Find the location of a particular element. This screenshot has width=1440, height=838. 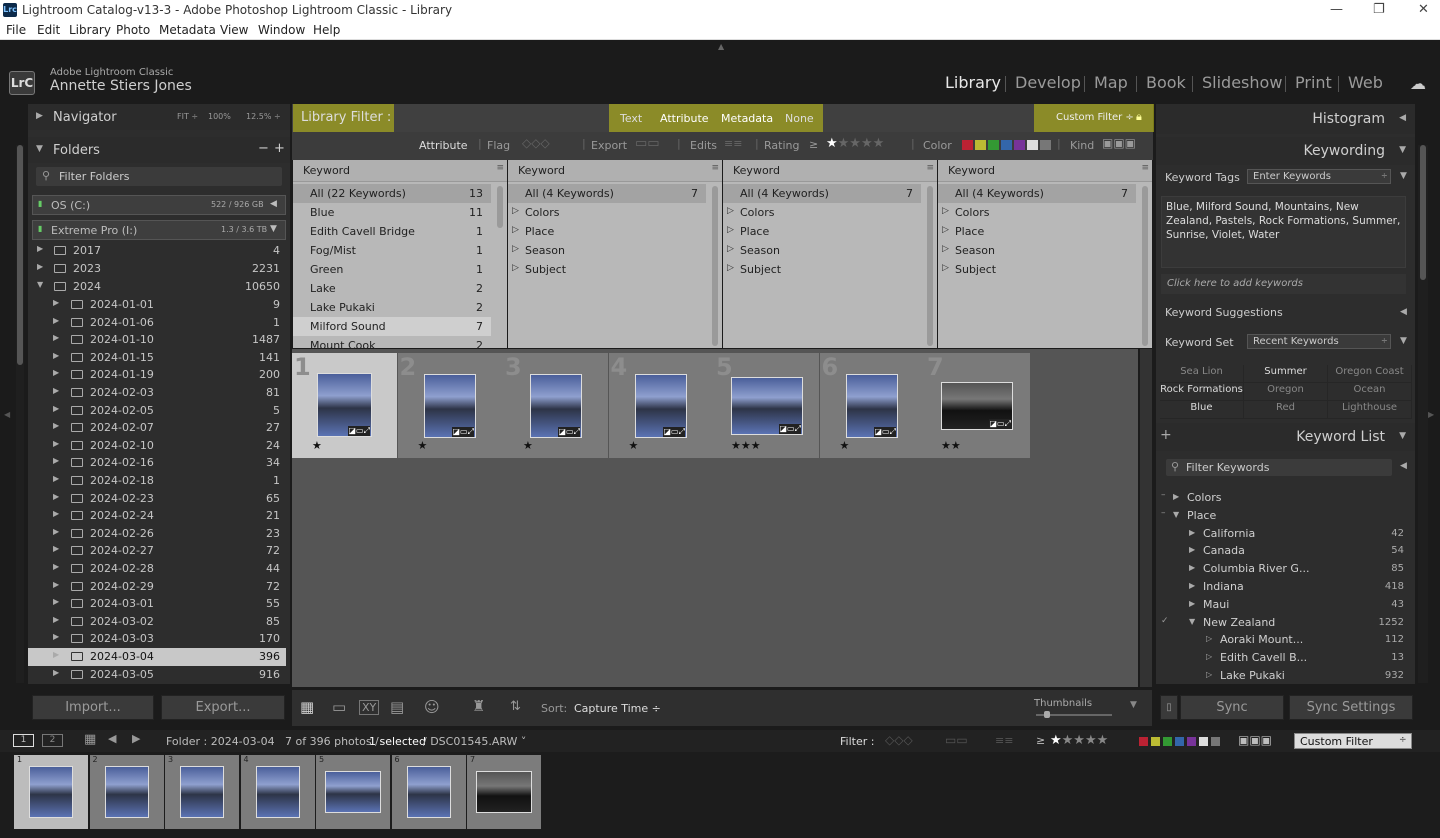

folder-row: ▶ 2024-02-10 24 is located at coordinates (157, 446).